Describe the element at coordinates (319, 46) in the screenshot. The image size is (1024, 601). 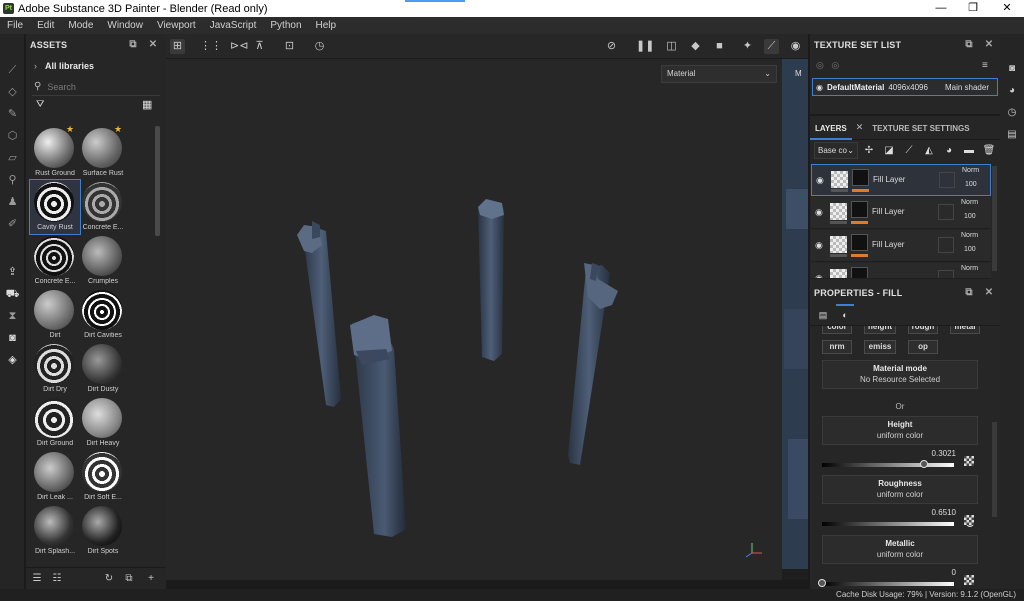
I see `history-icon: ◷` at that location.